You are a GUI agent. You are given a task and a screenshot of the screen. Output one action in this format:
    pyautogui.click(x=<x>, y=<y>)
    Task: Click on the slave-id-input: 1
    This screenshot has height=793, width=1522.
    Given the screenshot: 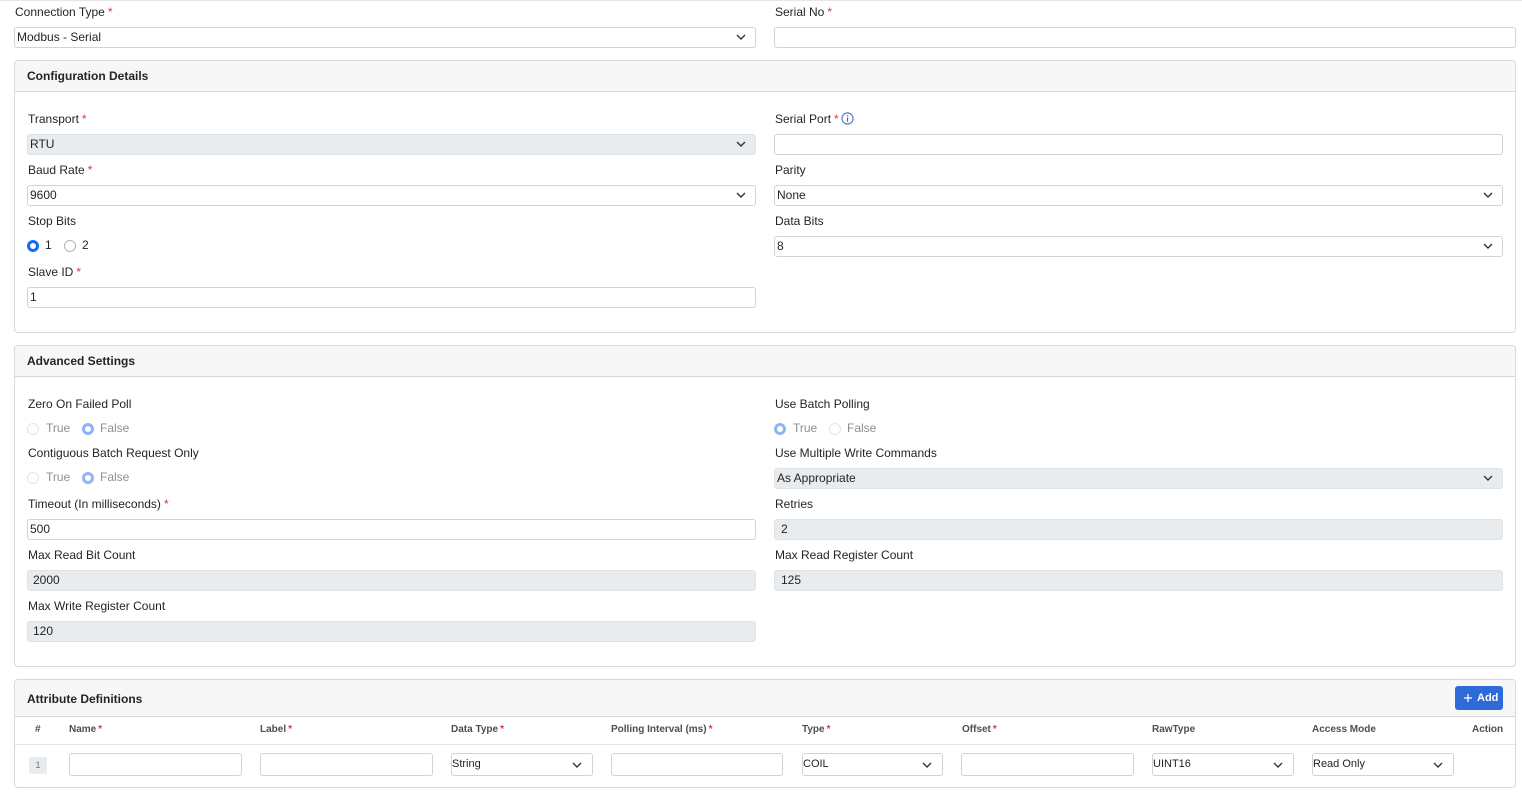 What is the action you would take?
    pyautogui.click(x=391, y=297)
    